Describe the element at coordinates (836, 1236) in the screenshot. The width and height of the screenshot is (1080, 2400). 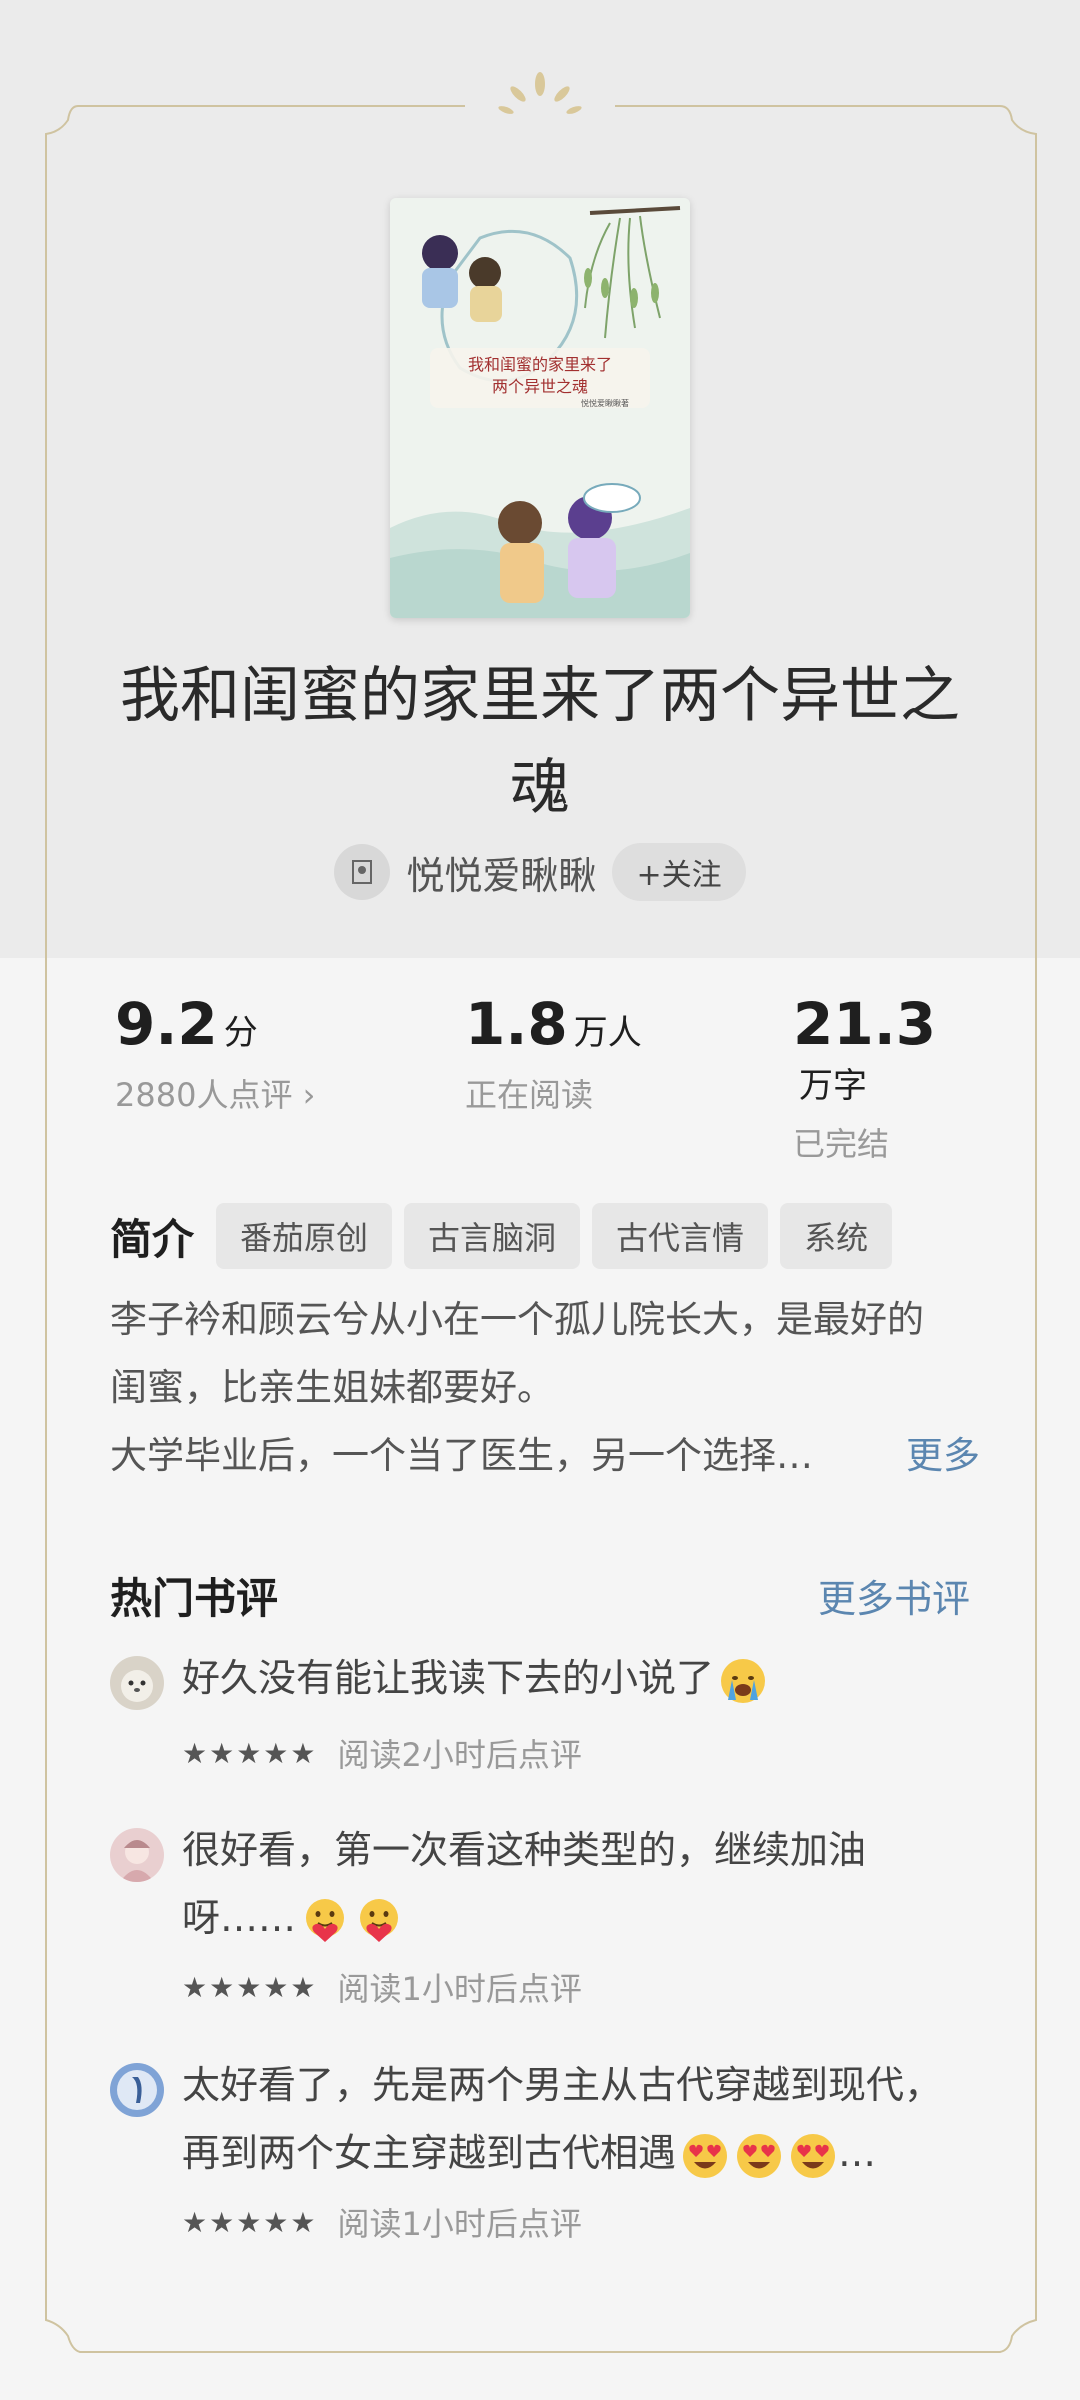
I see `tag-chip: 系统` at that location.